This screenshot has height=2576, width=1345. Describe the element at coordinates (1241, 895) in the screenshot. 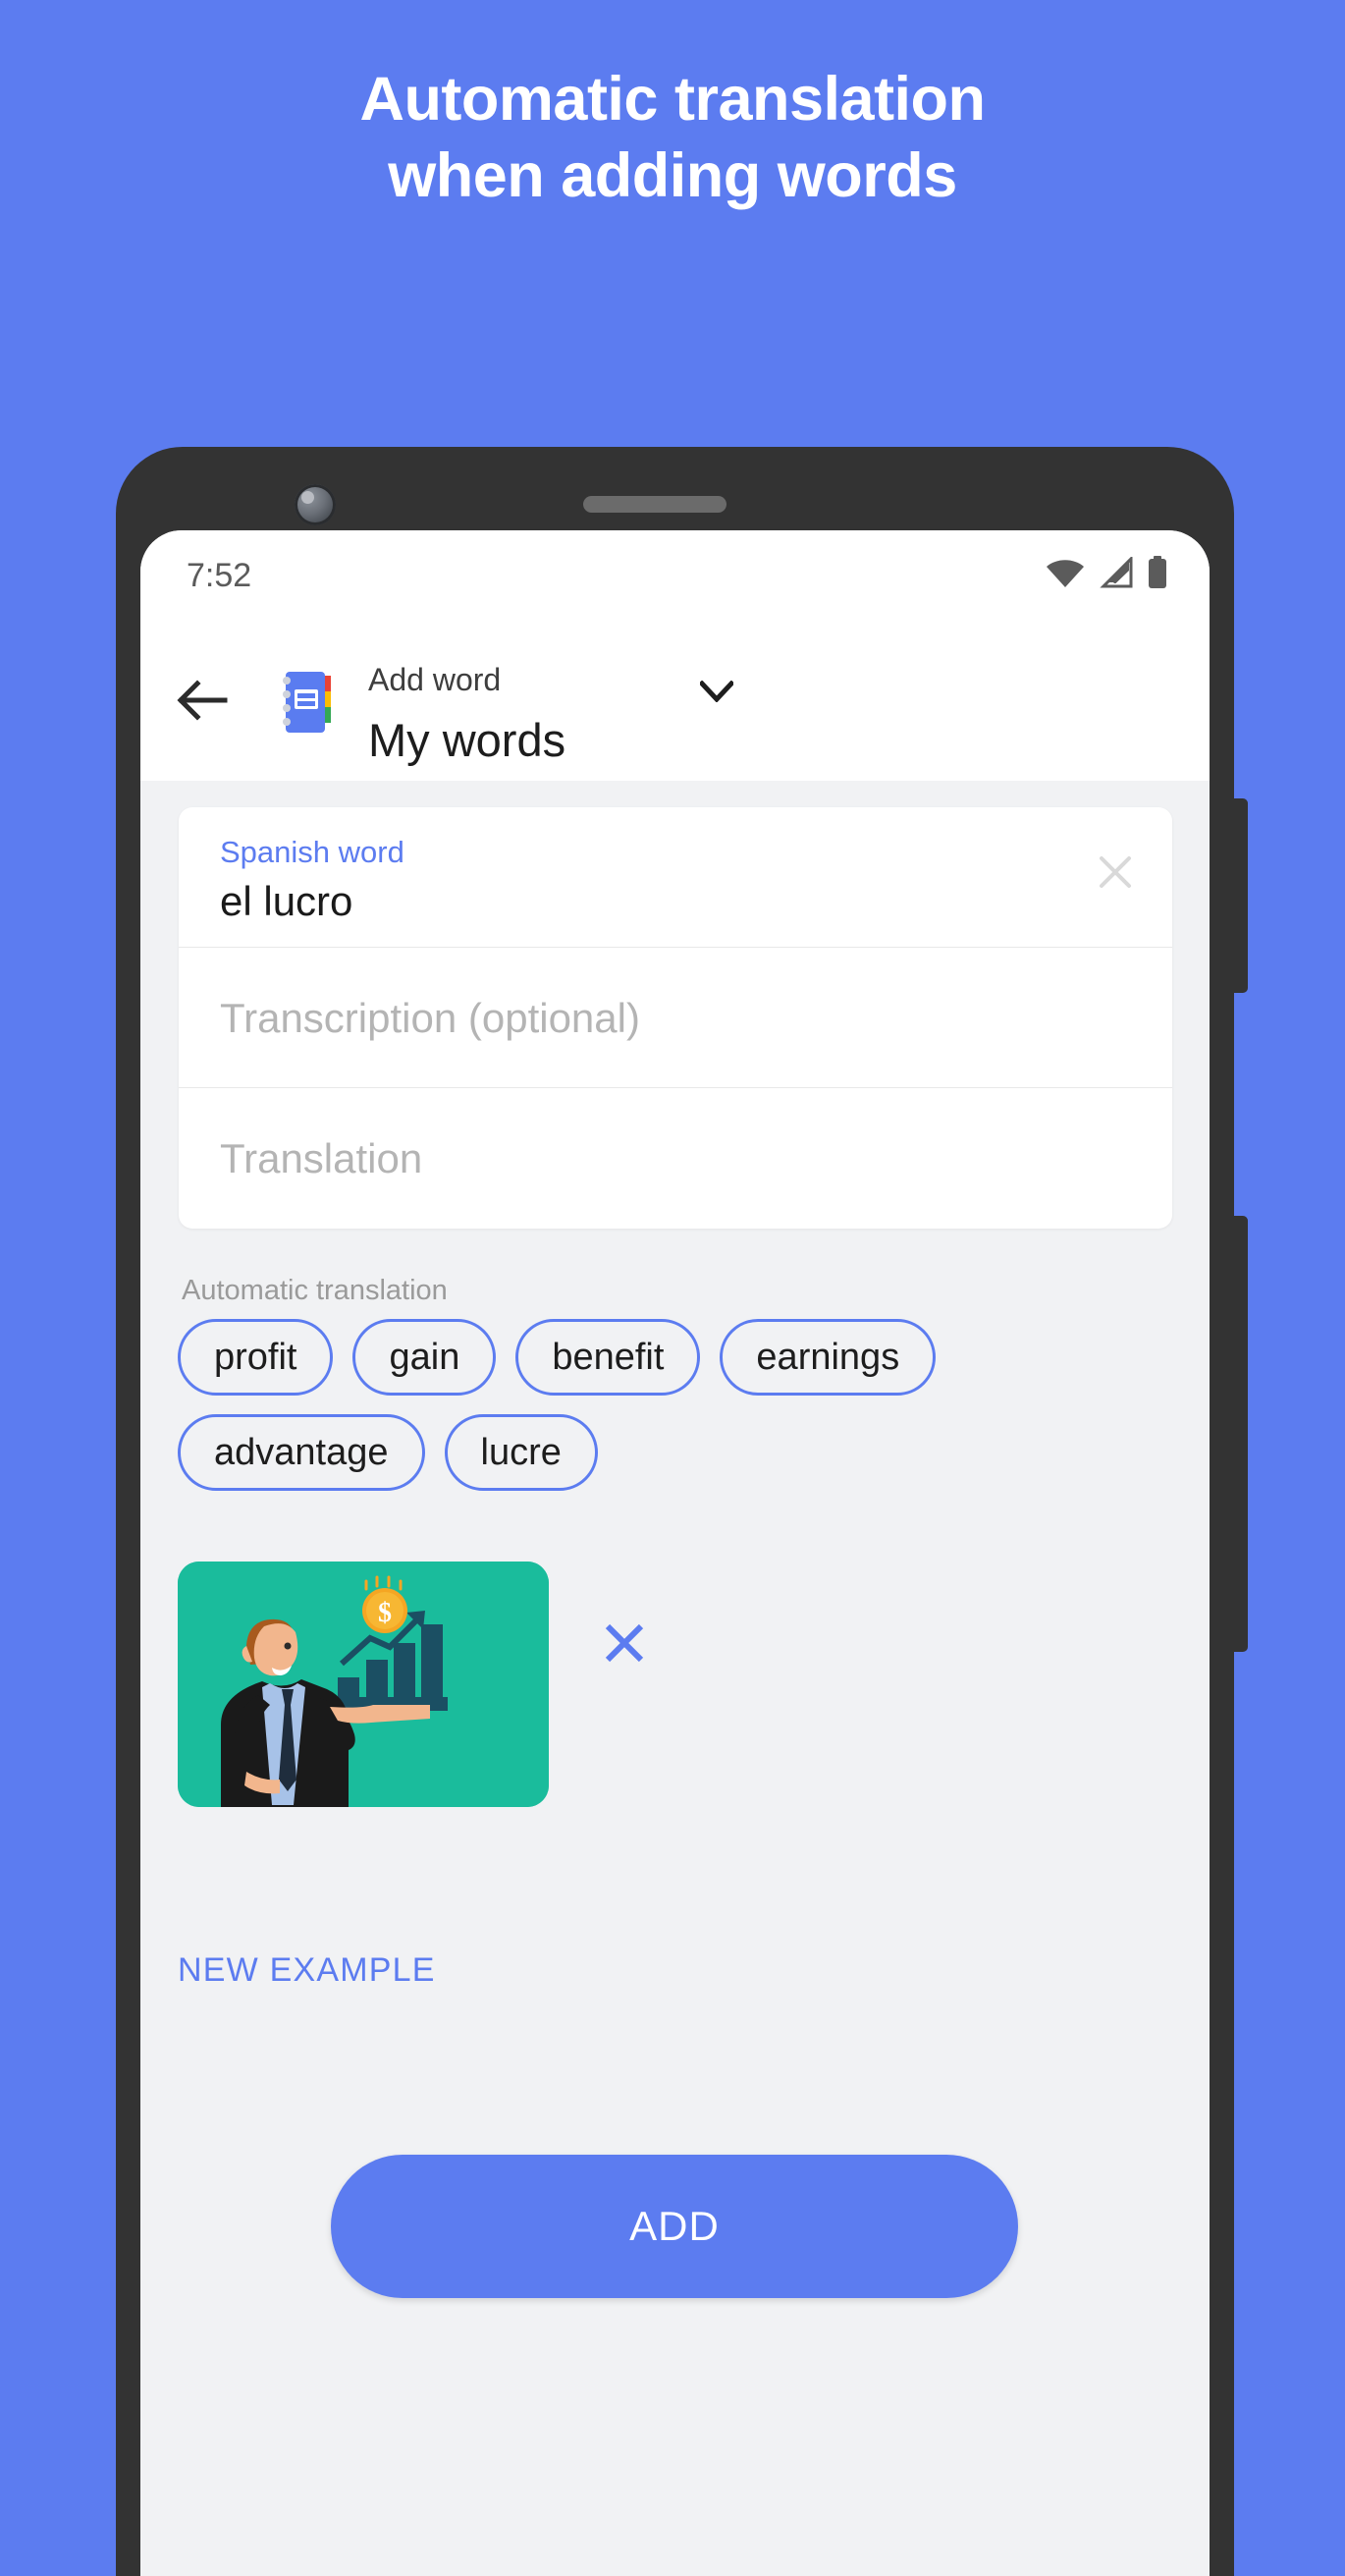

I see `volume-rocker-button` at that location.